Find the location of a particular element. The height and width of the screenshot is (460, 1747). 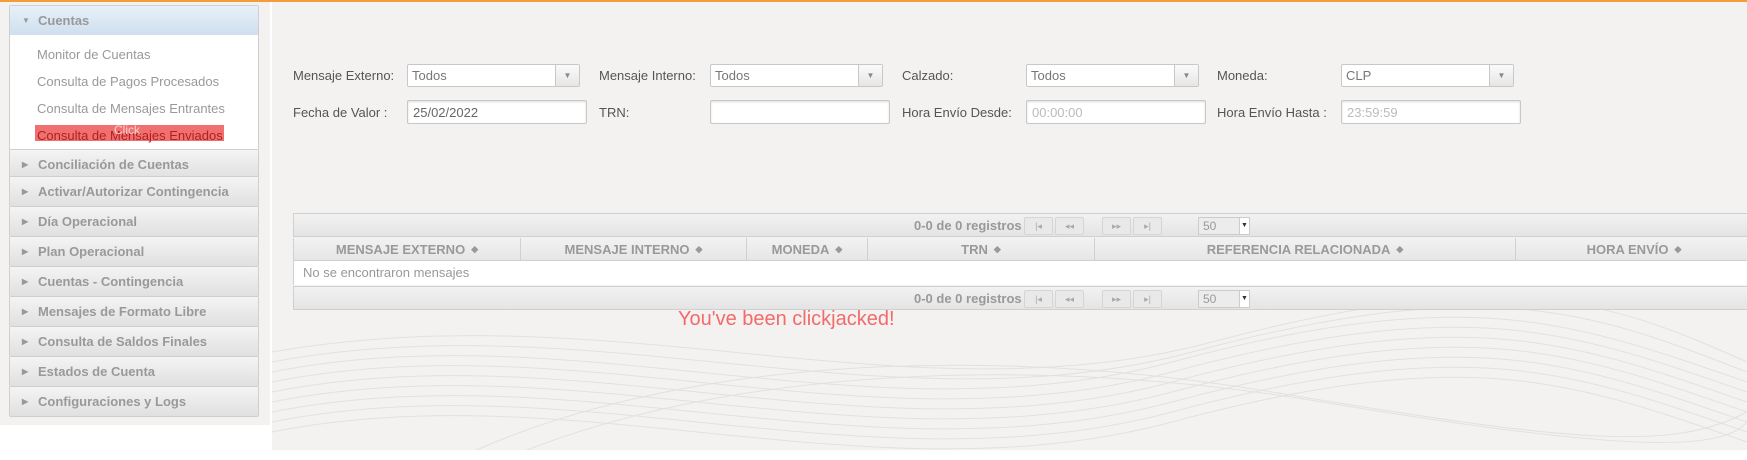

label-mensaje-interno: Mensaje Interno: is located at coordinates (647, 75).